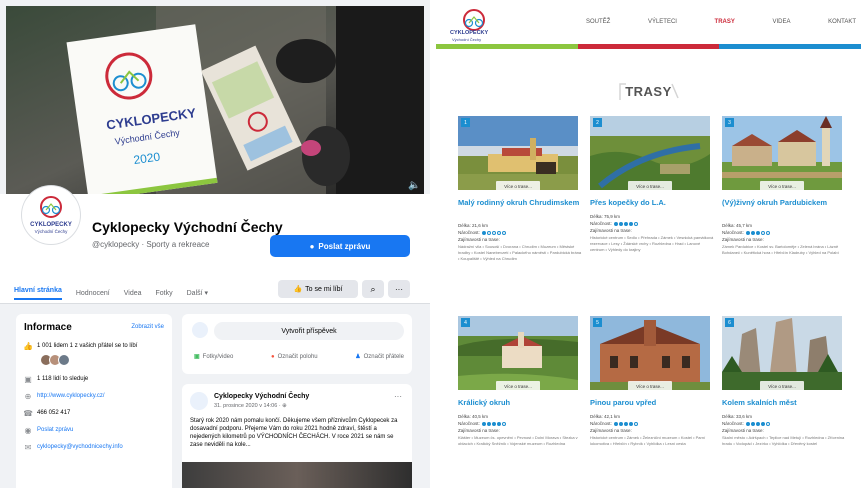 The width and height of the screenshot is (861, 488). I want to click on ellipsis-icon: ···, so click(399, 289).